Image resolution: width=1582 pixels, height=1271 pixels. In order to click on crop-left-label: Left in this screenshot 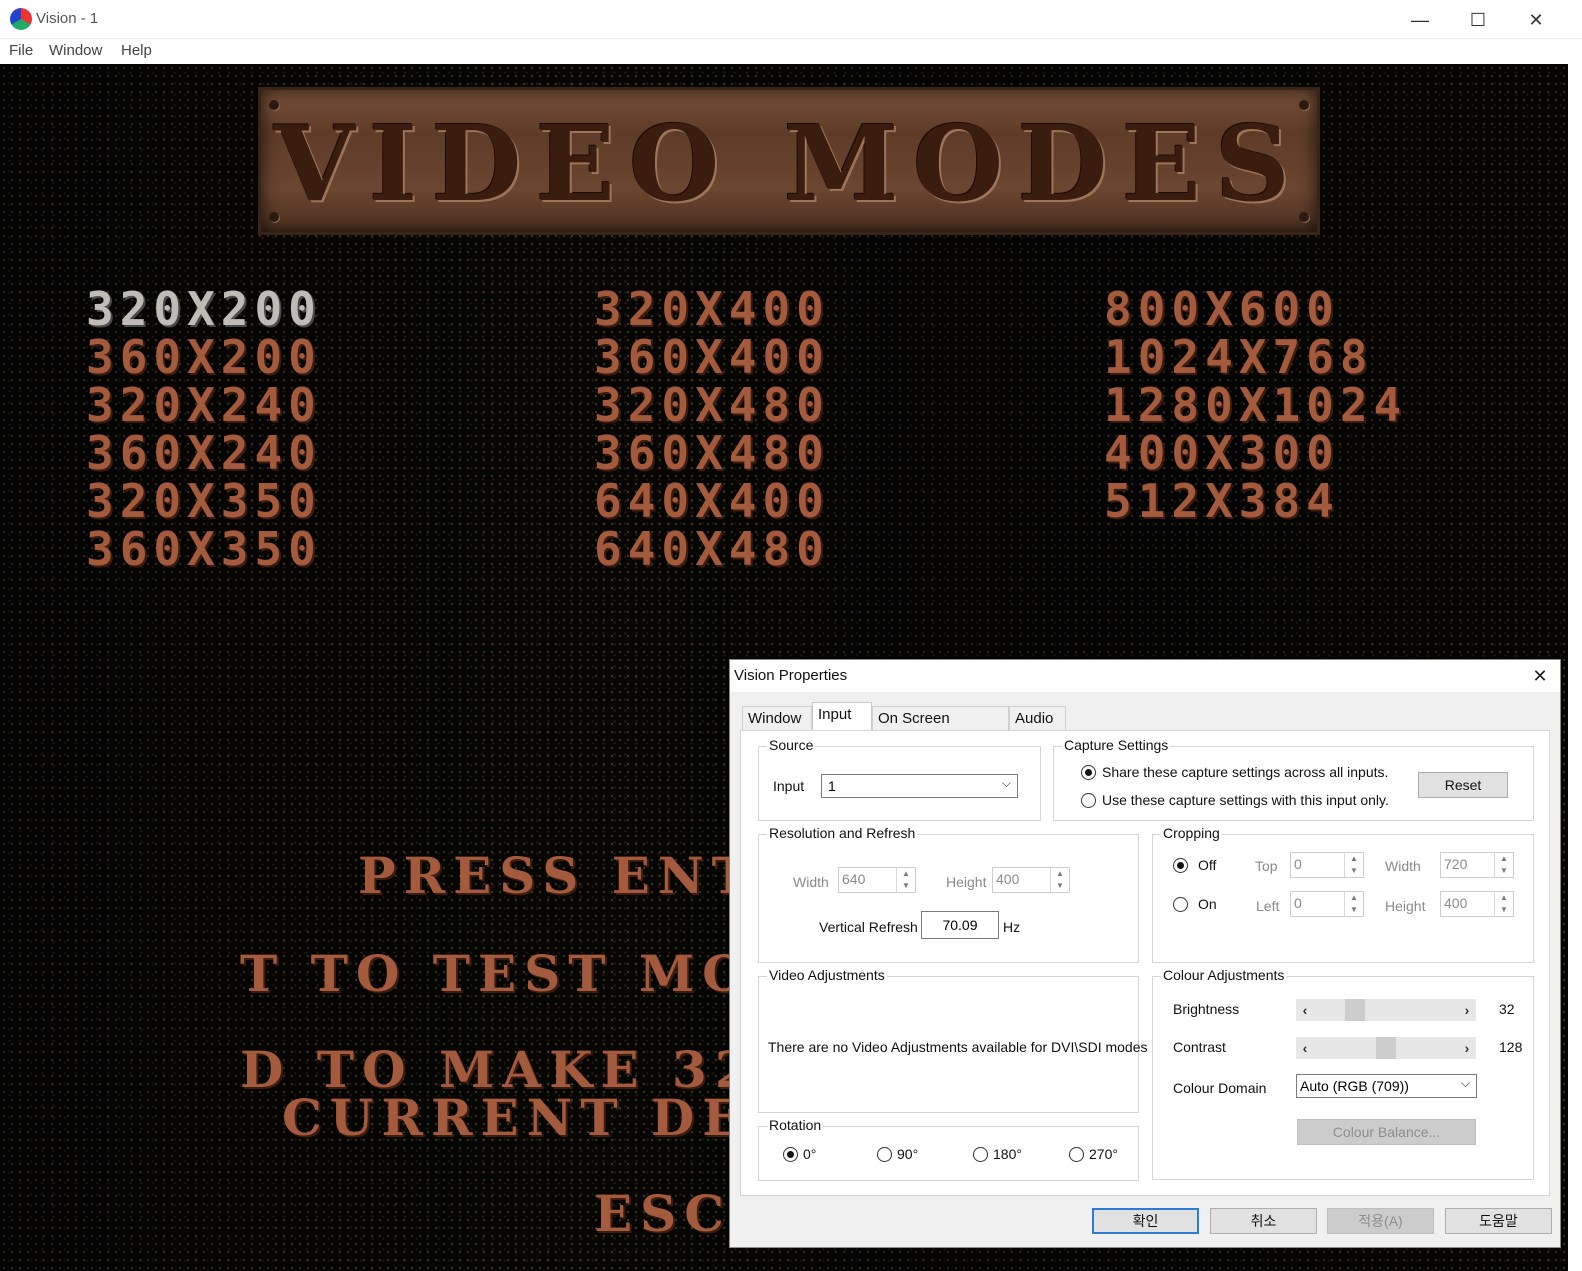, I will do `click(1268, 906)`.